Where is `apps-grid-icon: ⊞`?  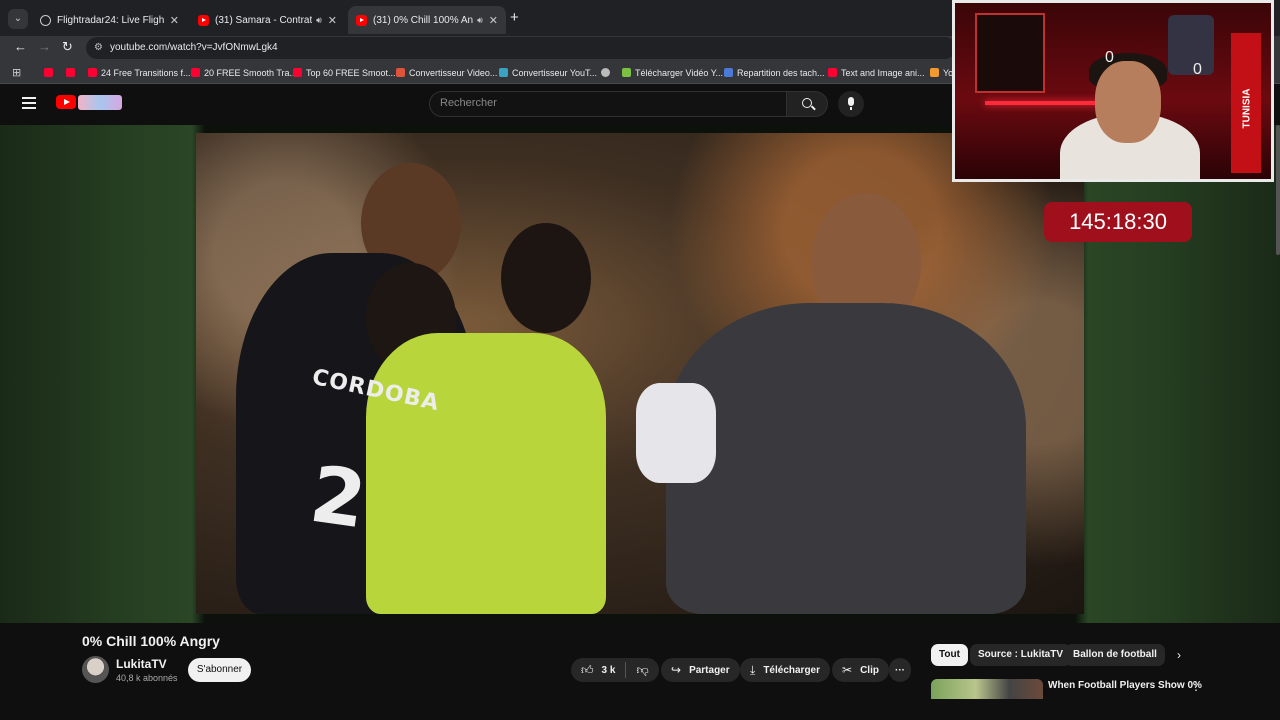
apps-grid-icon: ⊞ is located at coordinates (16, 72).